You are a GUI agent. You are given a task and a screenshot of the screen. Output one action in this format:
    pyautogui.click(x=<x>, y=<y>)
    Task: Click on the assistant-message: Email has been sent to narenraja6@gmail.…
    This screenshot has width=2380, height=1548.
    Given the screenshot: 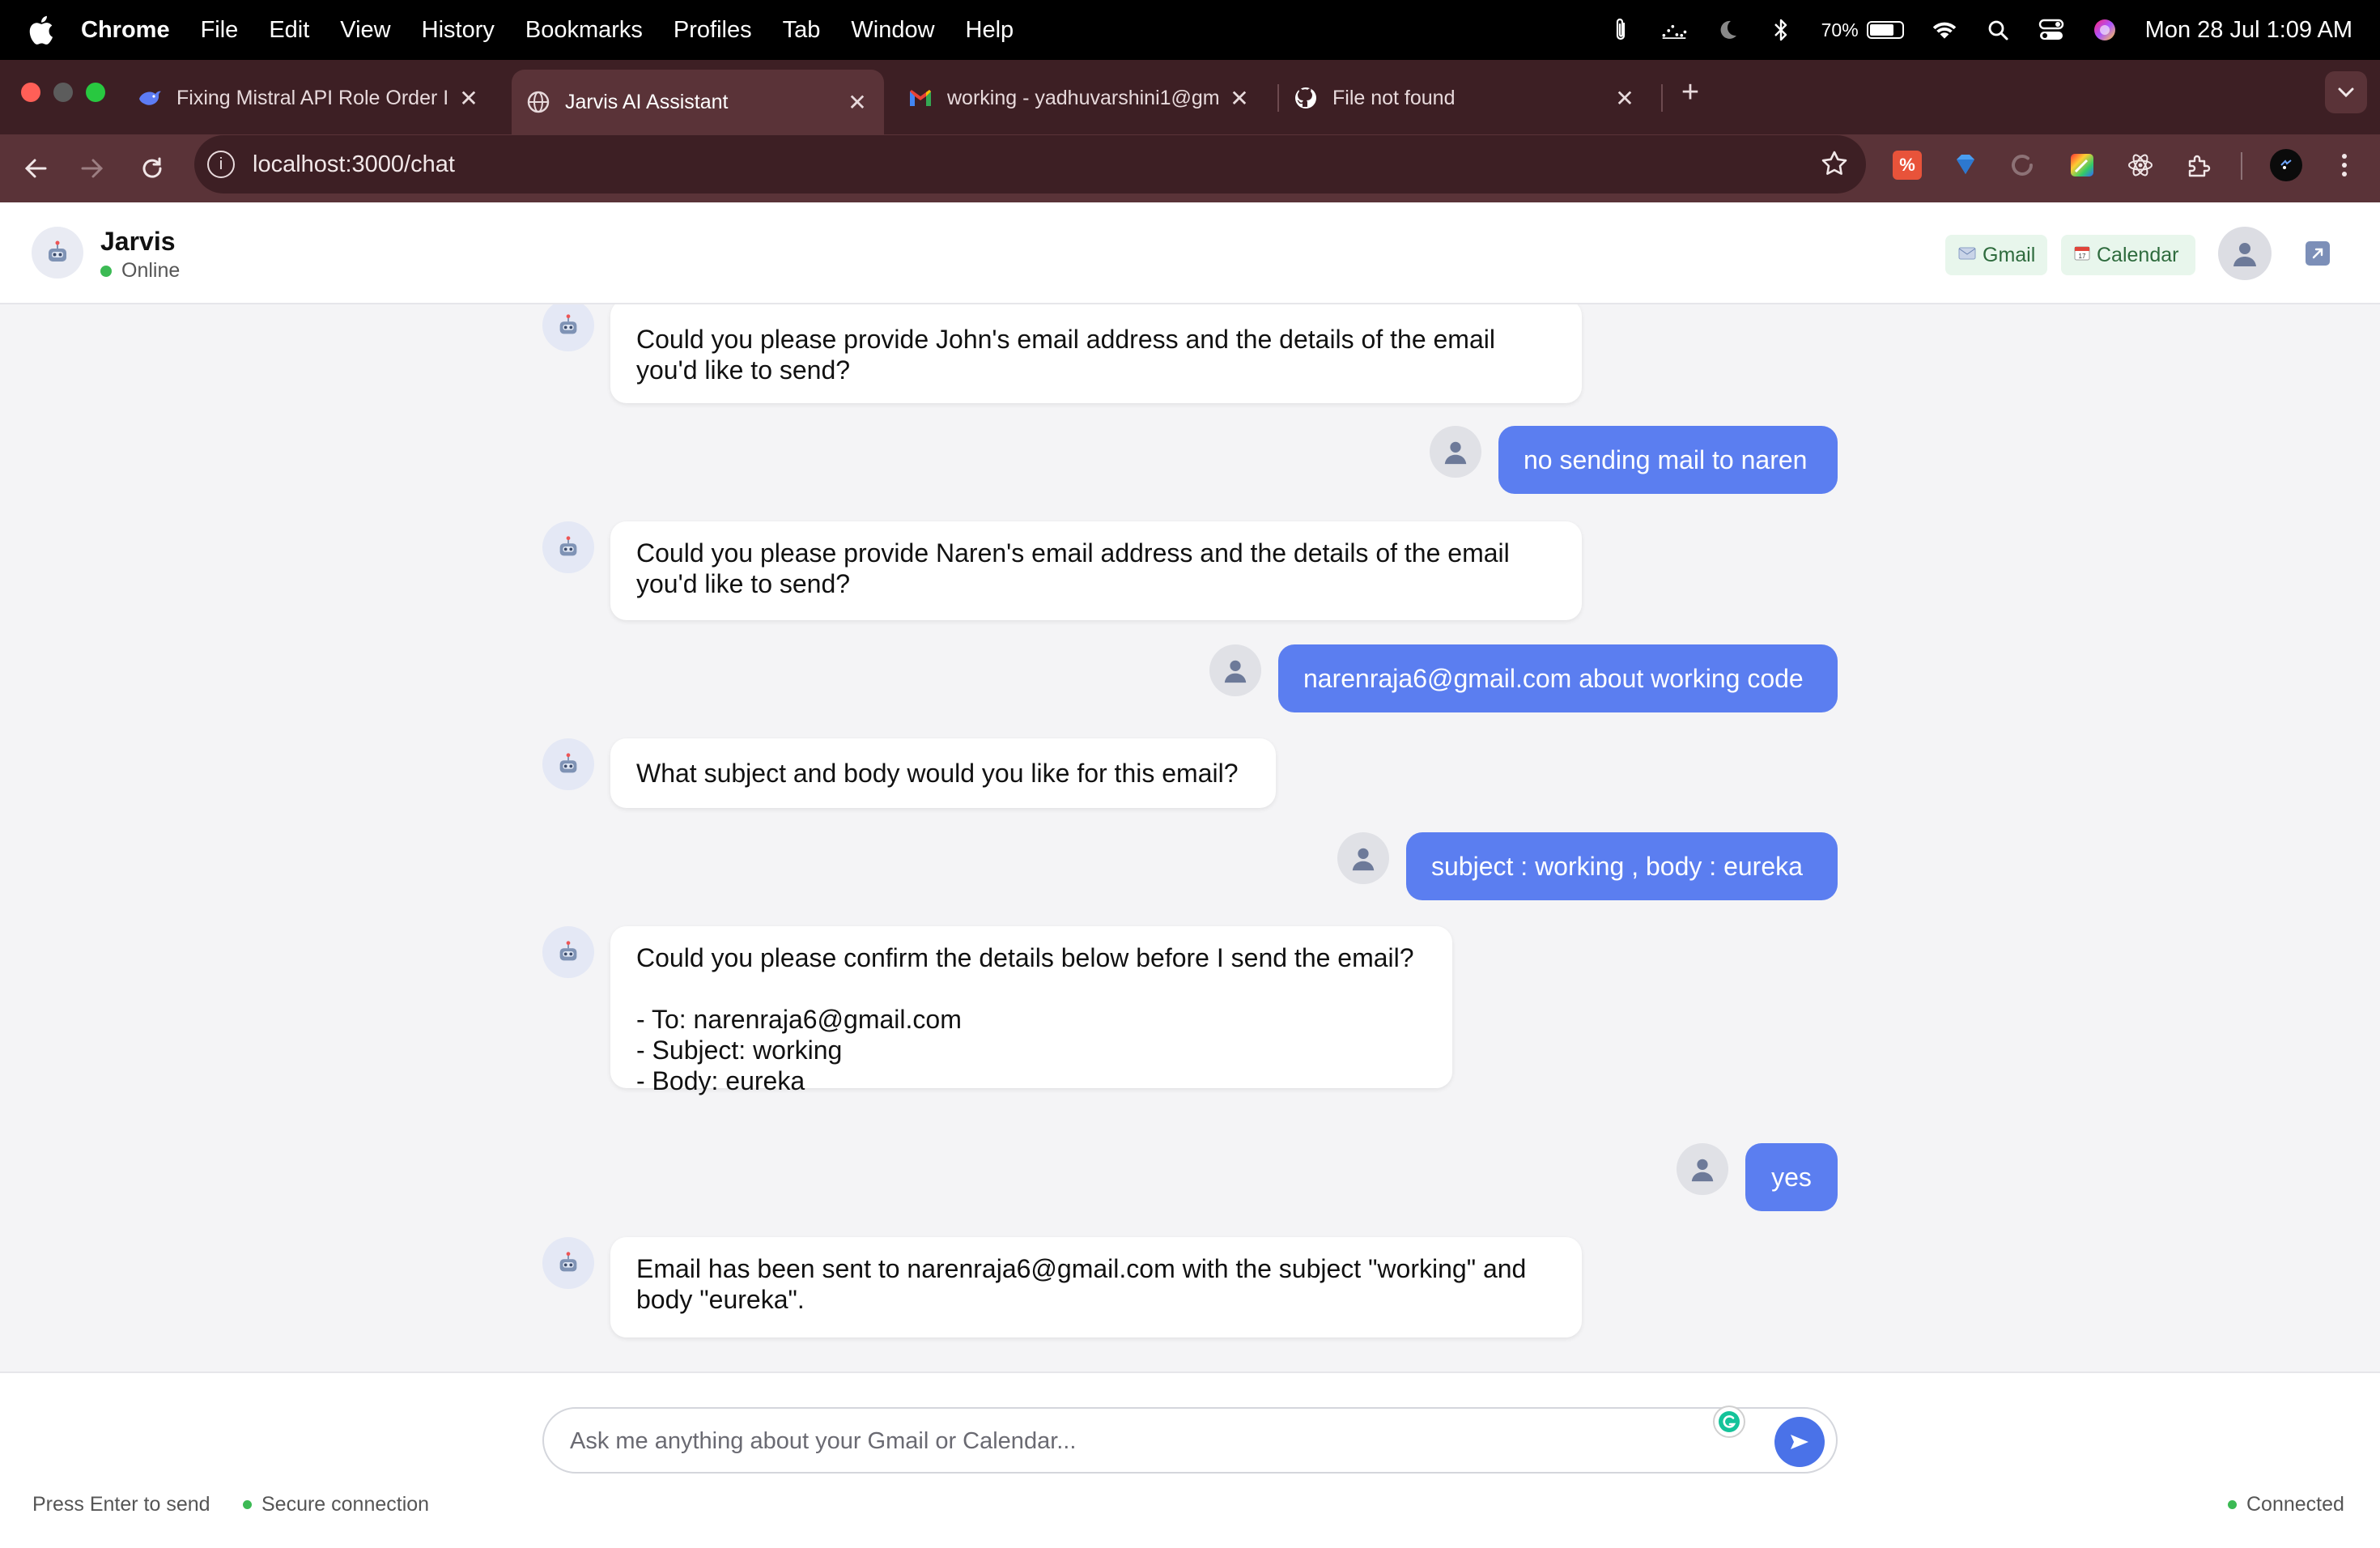 What is the action you would take?
    pyautogui.click(x=1096, y=1287)
    